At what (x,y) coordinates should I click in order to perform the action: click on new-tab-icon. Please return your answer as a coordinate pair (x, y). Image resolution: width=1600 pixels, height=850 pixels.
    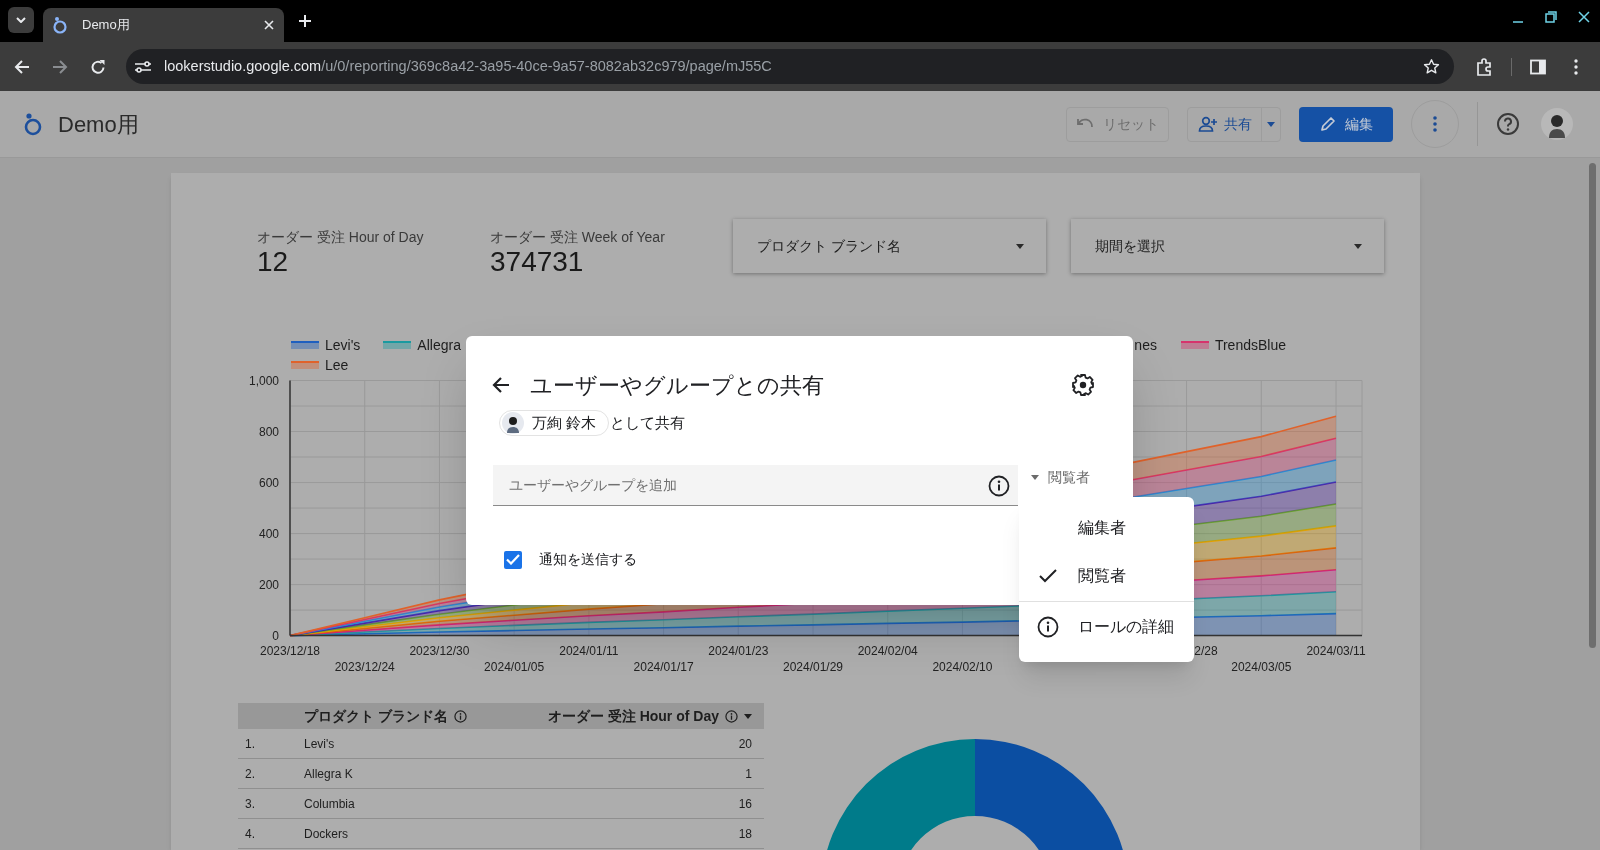
    Looking at the image, I should click on (305, 21).